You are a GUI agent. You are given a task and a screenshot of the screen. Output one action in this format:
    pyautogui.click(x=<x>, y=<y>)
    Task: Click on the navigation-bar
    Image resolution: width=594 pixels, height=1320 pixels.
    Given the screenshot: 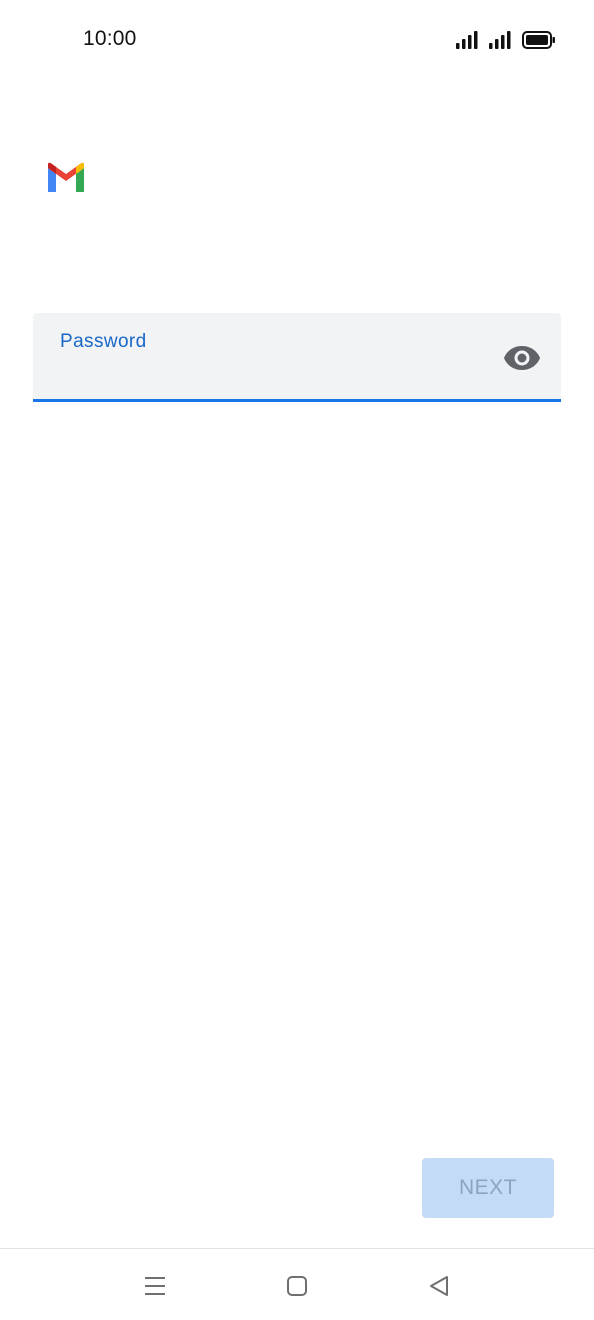 What is the action you would take?
    pyautogui.click(x=297, y=1284)
    